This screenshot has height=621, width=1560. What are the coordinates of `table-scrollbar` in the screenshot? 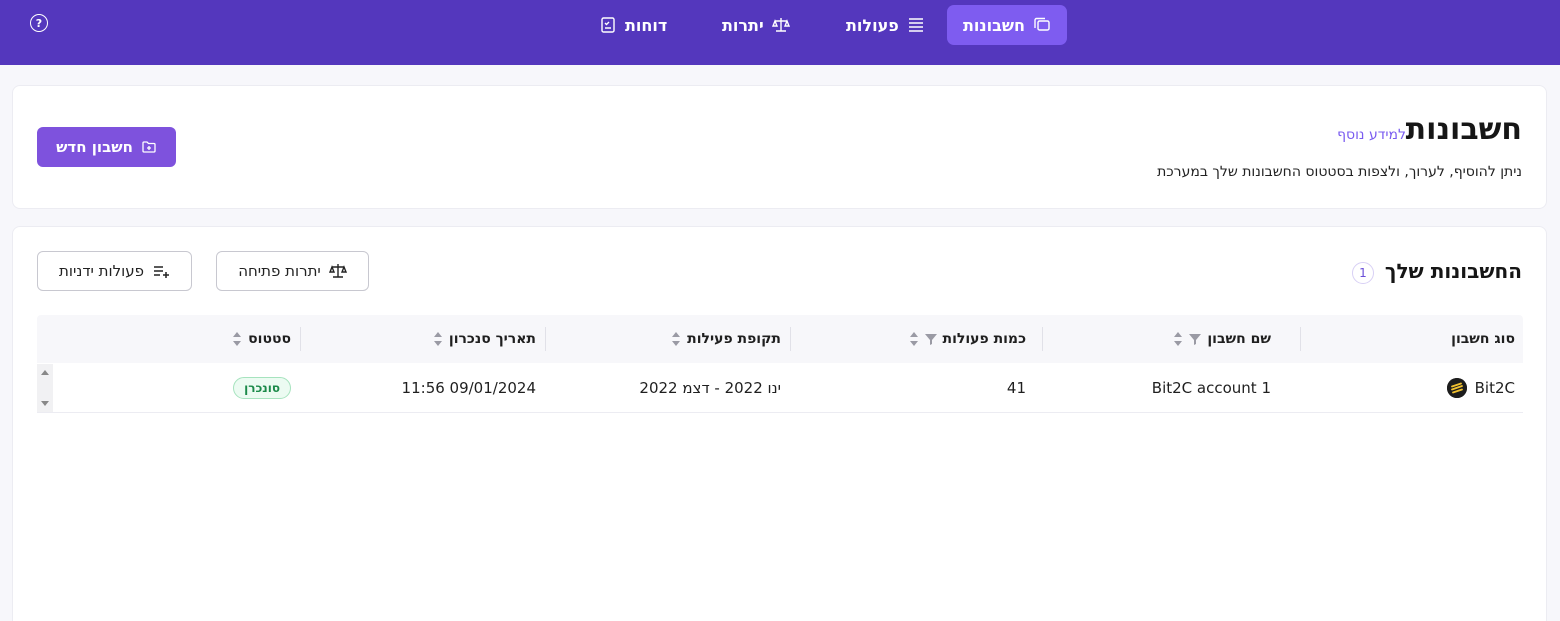 It's located at (45, 388).